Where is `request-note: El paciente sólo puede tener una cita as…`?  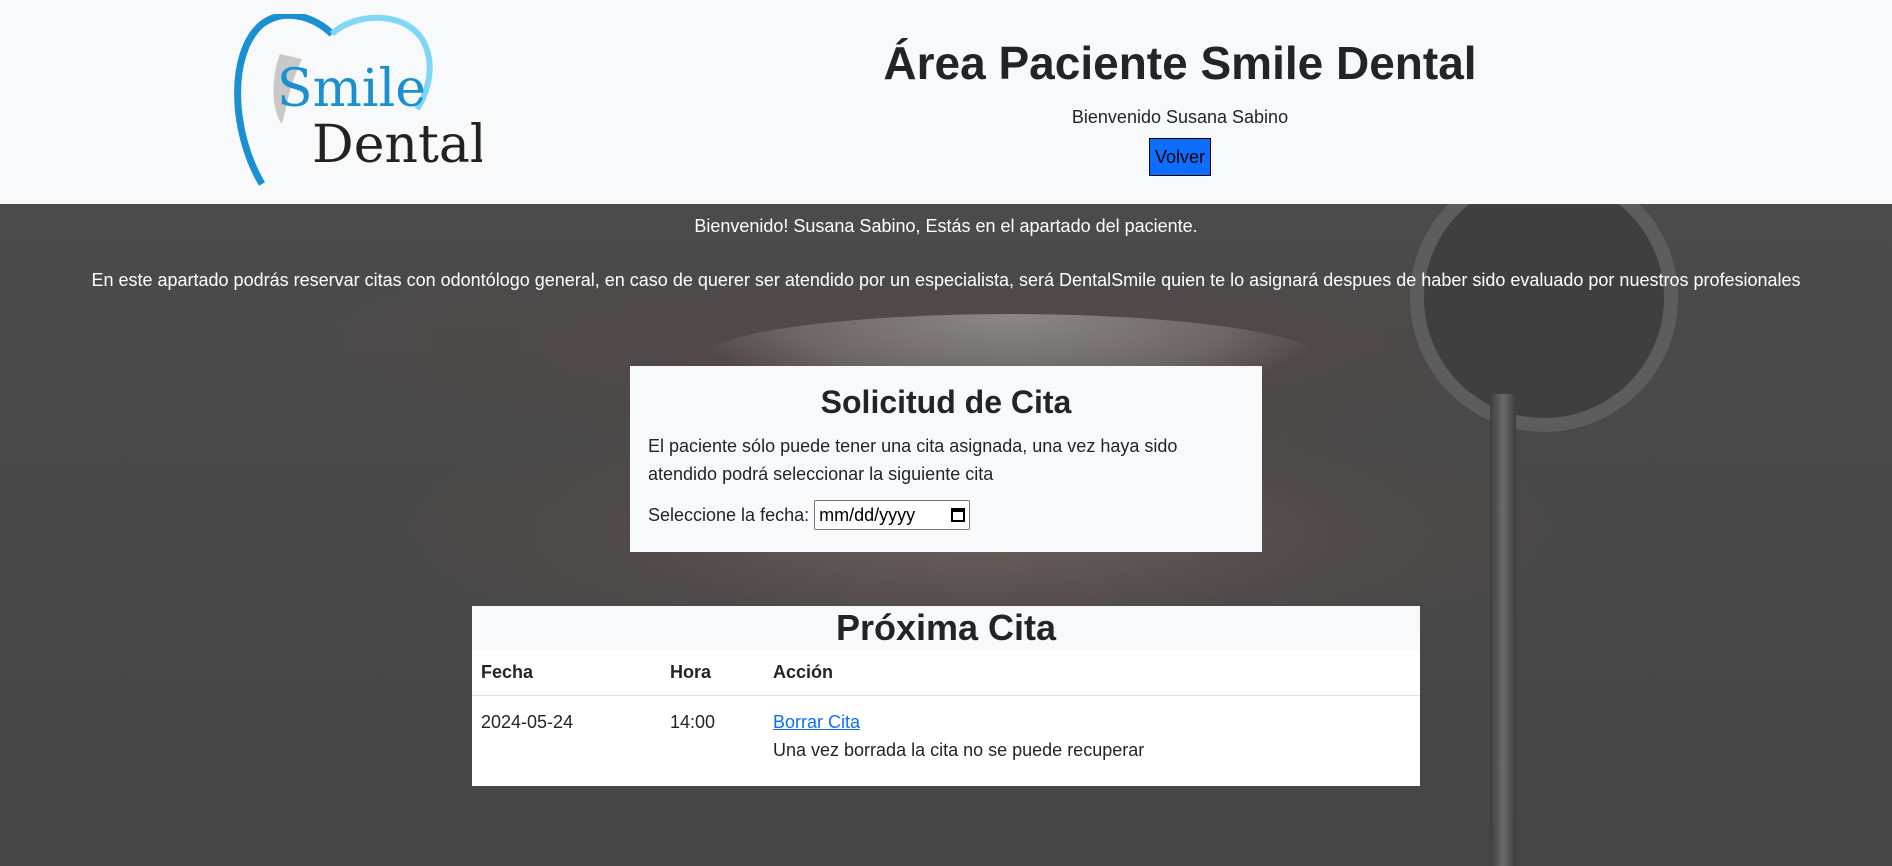
request-note: El paciente sólo puede tener una cita as… is located at coordinates (913, 460).